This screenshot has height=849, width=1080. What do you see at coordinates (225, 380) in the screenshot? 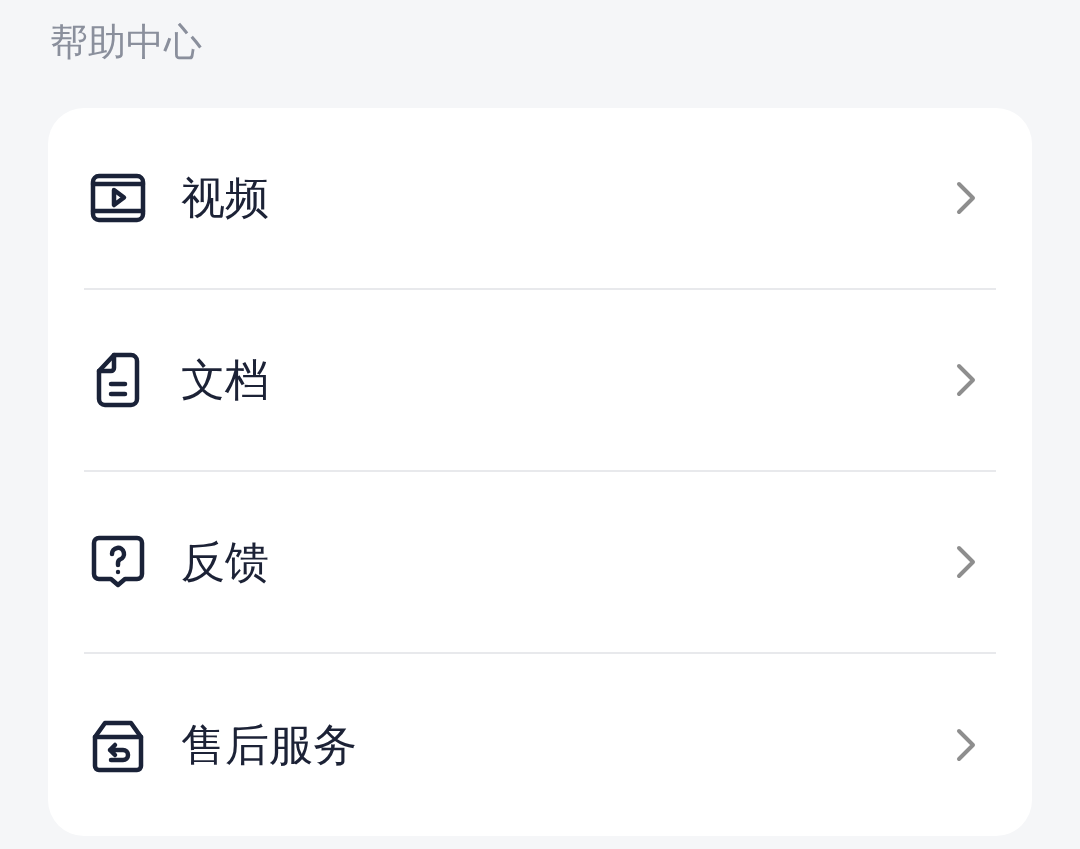
I see `menu-item-label: 文档` at bounding box center [225, 380].